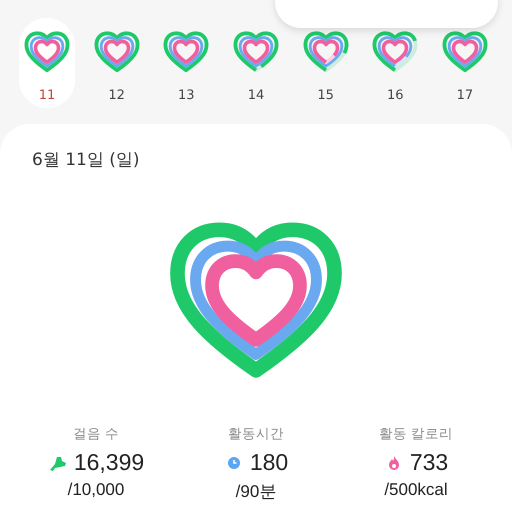 Image resolution: width=512 pixels, height=512 pixels. I want to click on day-item: 17, so click(464, 63).